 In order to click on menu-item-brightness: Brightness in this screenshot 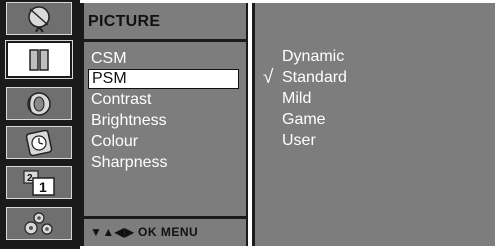, I will do `click(163, 121)`.